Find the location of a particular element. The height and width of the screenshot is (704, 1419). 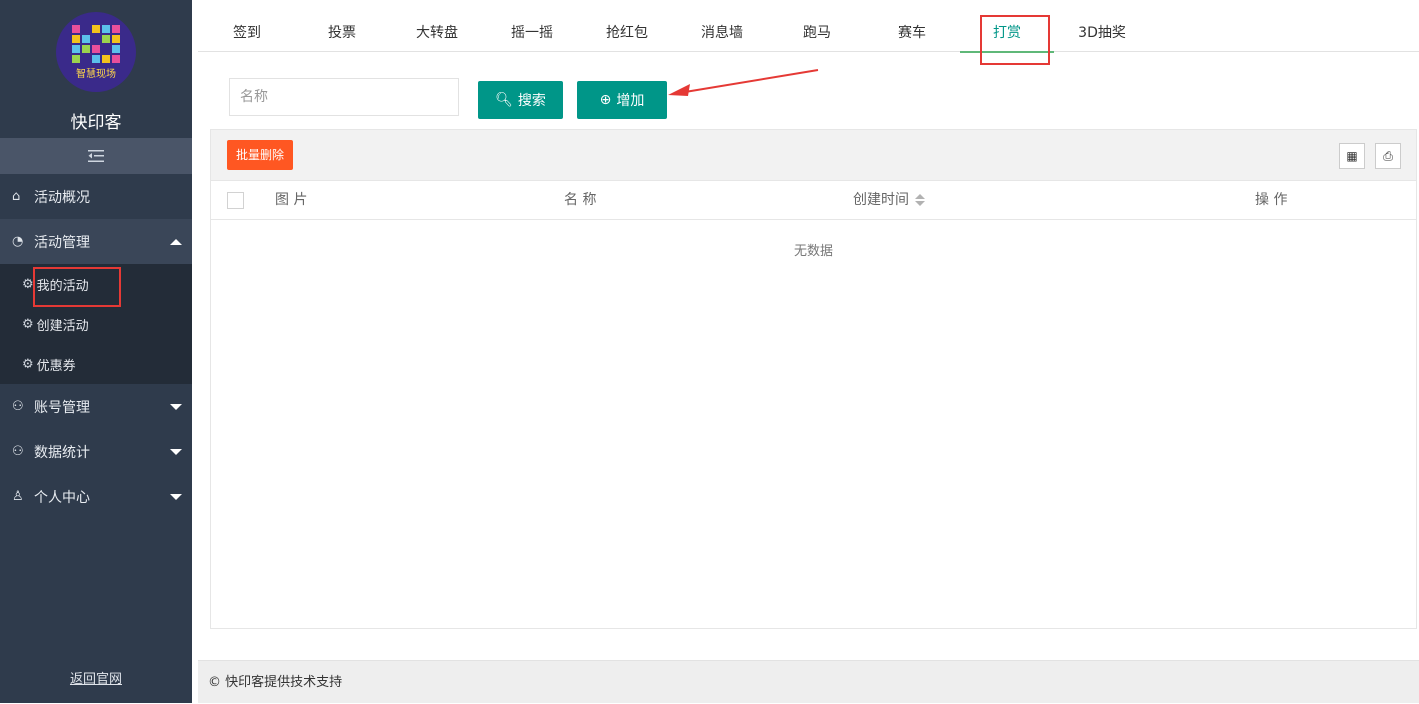

sub-item-label: 优惠券 is located at coordinates (56, 366).